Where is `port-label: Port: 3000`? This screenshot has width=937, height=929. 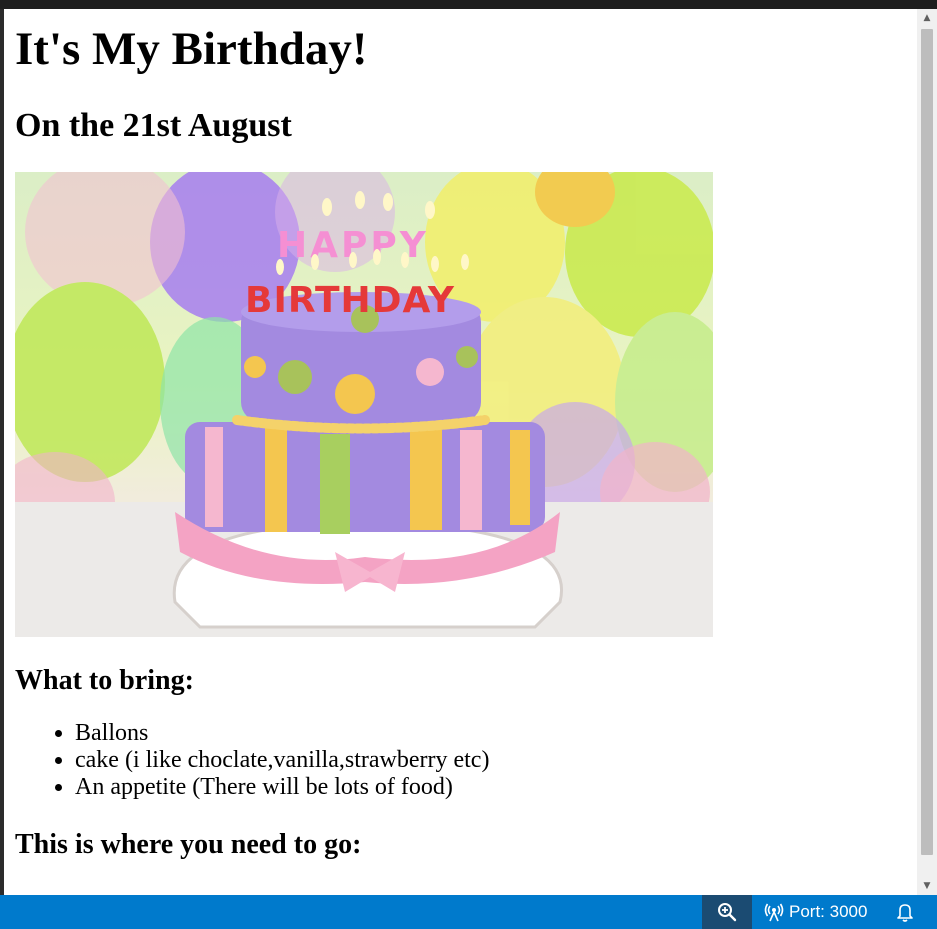
port-label: Port: 3000 is located at coordinates (828, 911).